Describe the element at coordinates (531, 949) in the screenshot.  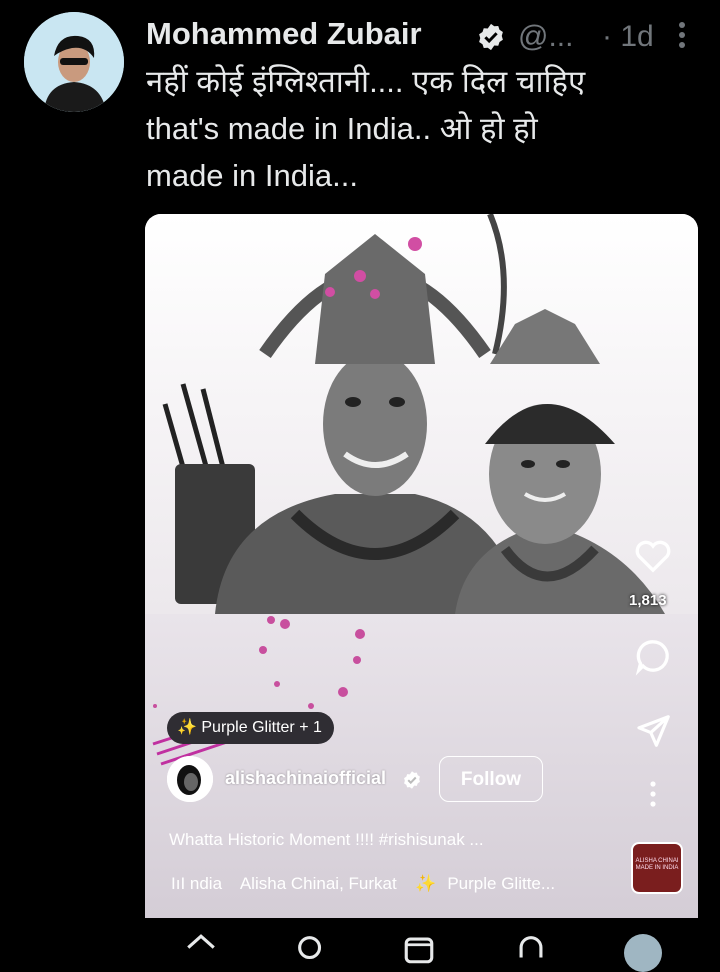
I see `notifications-icon` at that location.